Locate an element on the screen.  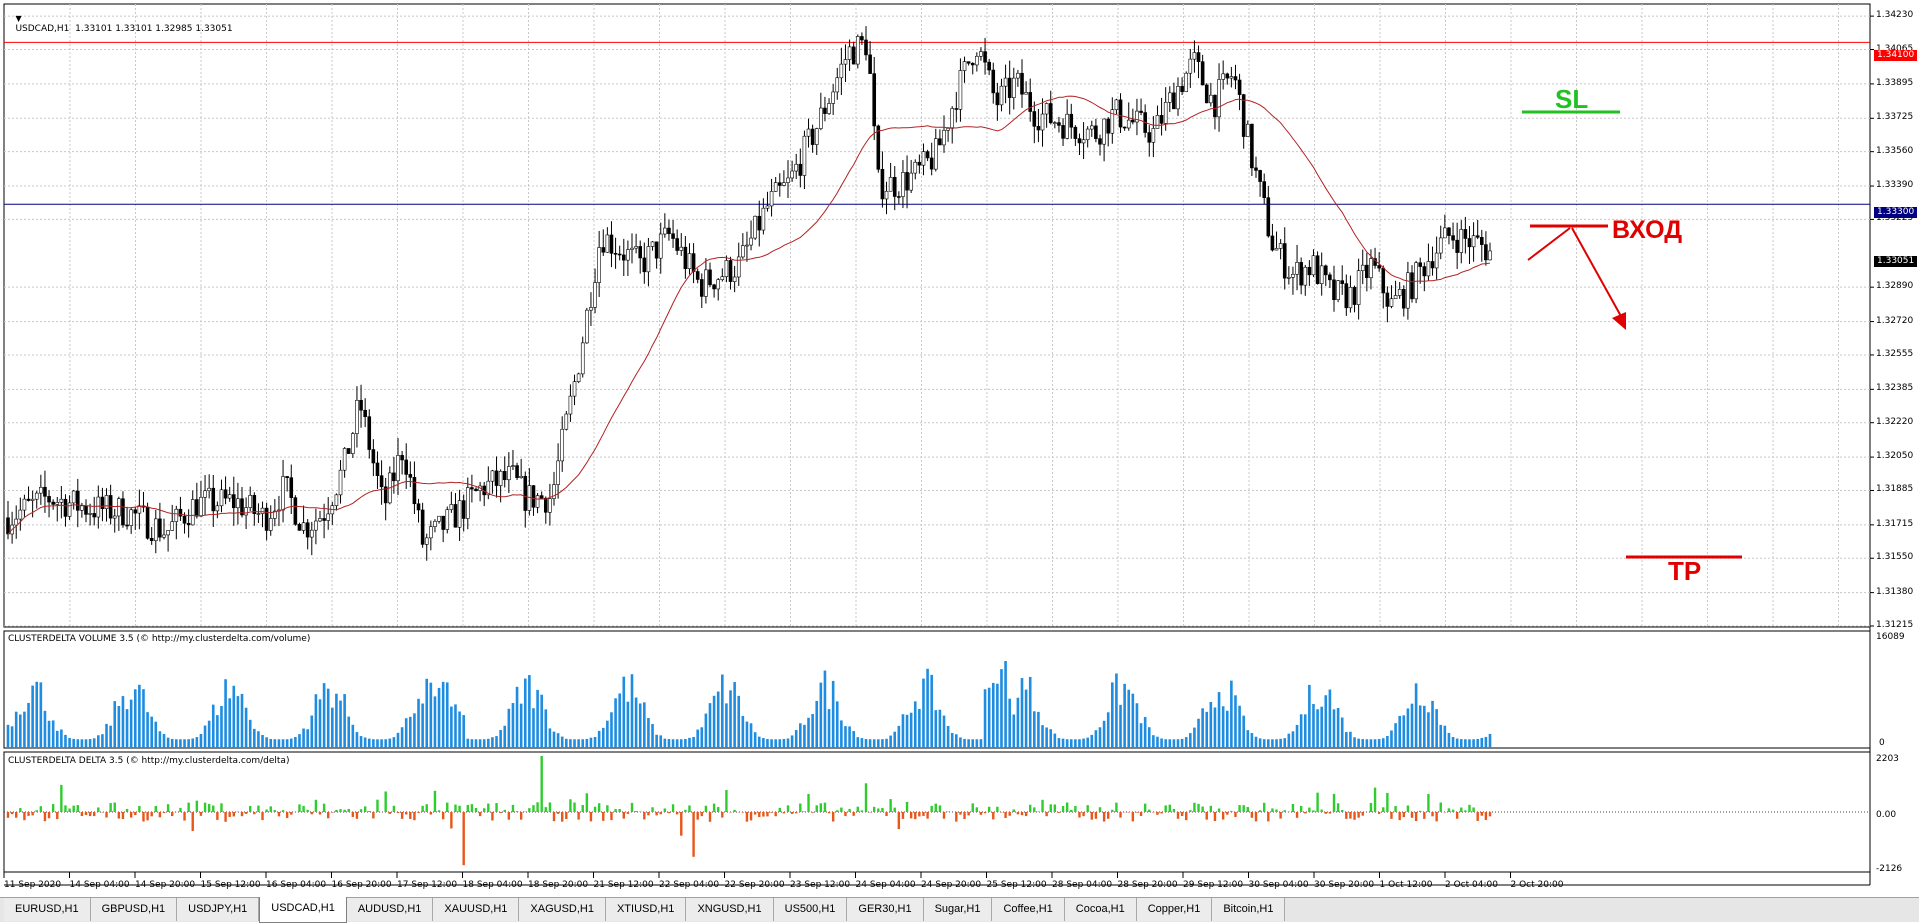
tab-us500-h1: US500,H1 is located at coordinates (811, 909).